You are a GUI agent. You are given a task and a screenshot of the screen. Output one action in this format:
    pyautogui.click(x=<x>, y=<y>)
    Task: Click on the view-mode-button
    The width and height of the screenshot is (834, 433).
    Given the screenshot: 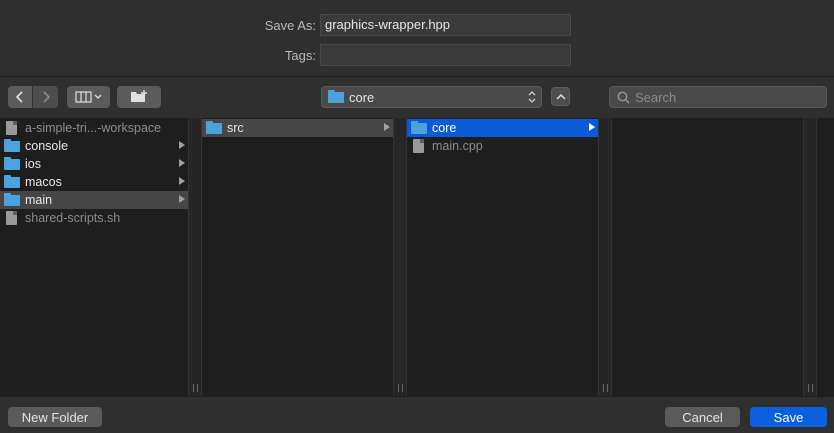 What is the action you would take?
    pyautogui.click(x=88, y=97)
    